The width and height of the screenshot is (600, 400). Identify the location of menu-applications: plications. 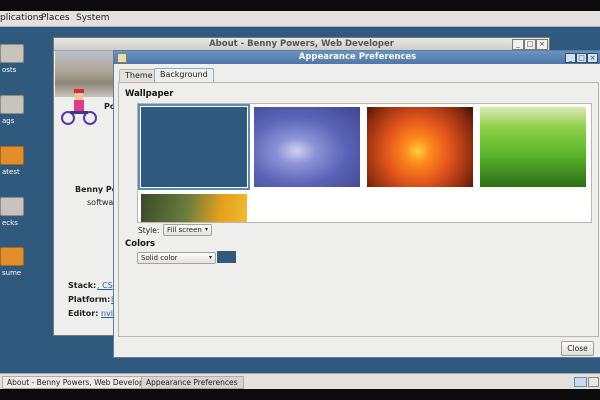
(21, 18).